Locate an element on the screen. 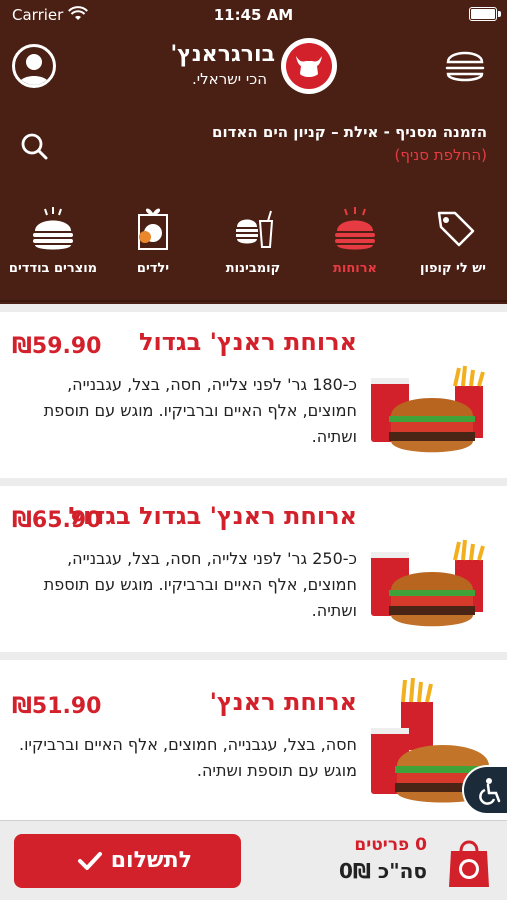 Image resolution: width=507 pixels, height=900 pixels. logo-name: בורגראנץ' is located at coordinates (222, 54).